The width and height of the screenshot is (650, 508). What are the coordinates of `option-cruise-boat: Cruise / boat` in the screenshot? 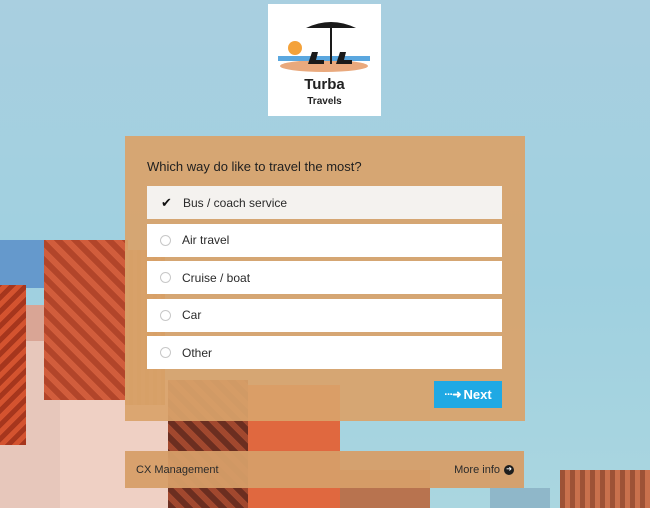 It's located at (324, 277).